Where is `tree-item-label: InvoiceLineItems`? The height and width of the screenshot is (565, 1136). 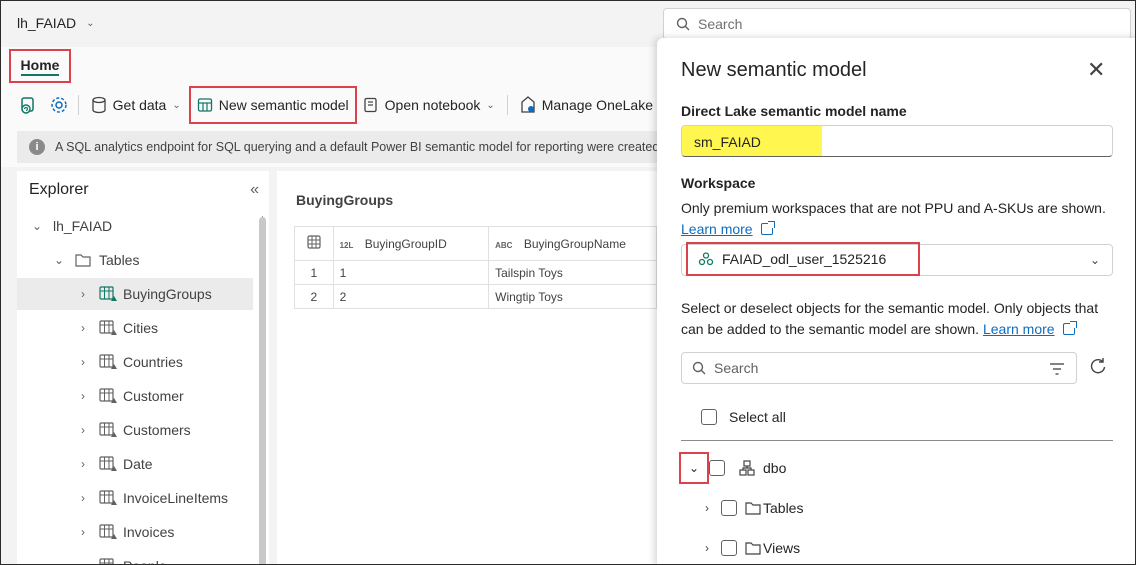
tree-item-label: InvoiceLineItems is located at coordinates (176, 498).